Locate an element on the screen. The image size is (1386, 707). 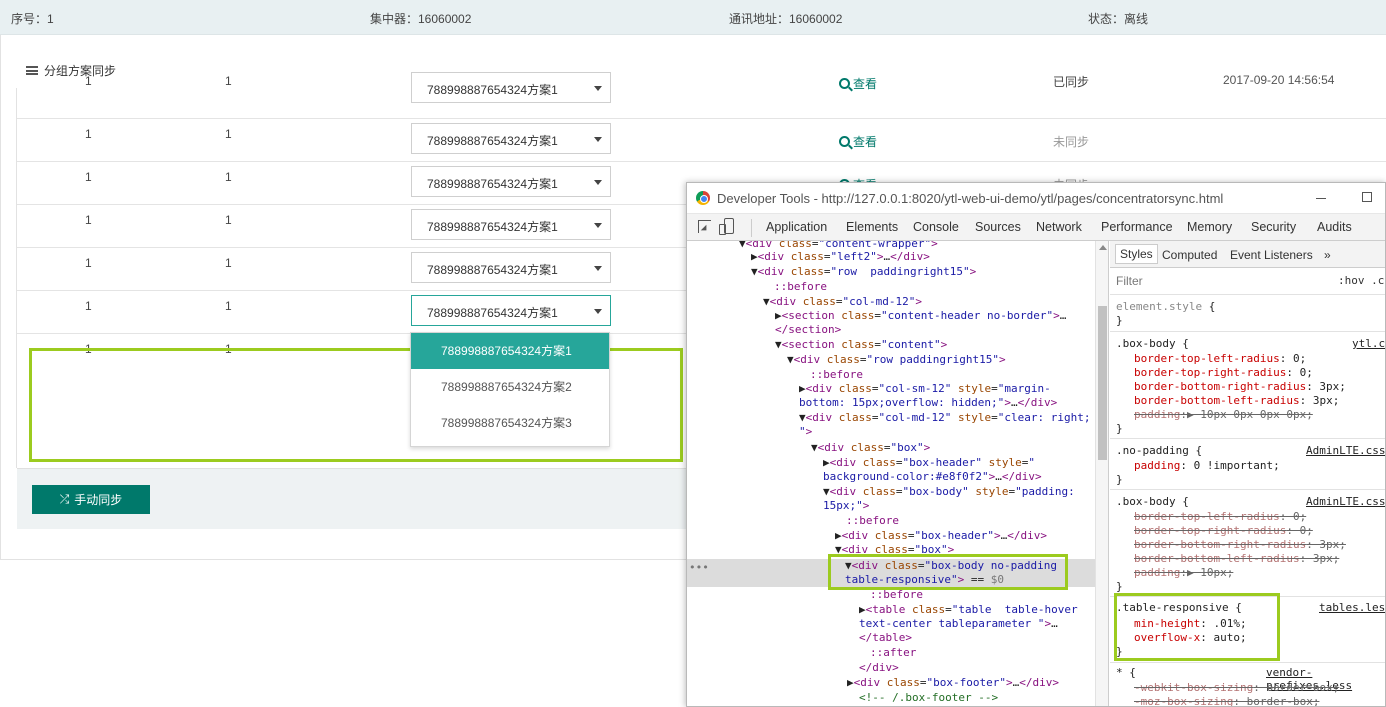
dropdown-option: 788998887654324方案1 is located at coordinates (510, 351).